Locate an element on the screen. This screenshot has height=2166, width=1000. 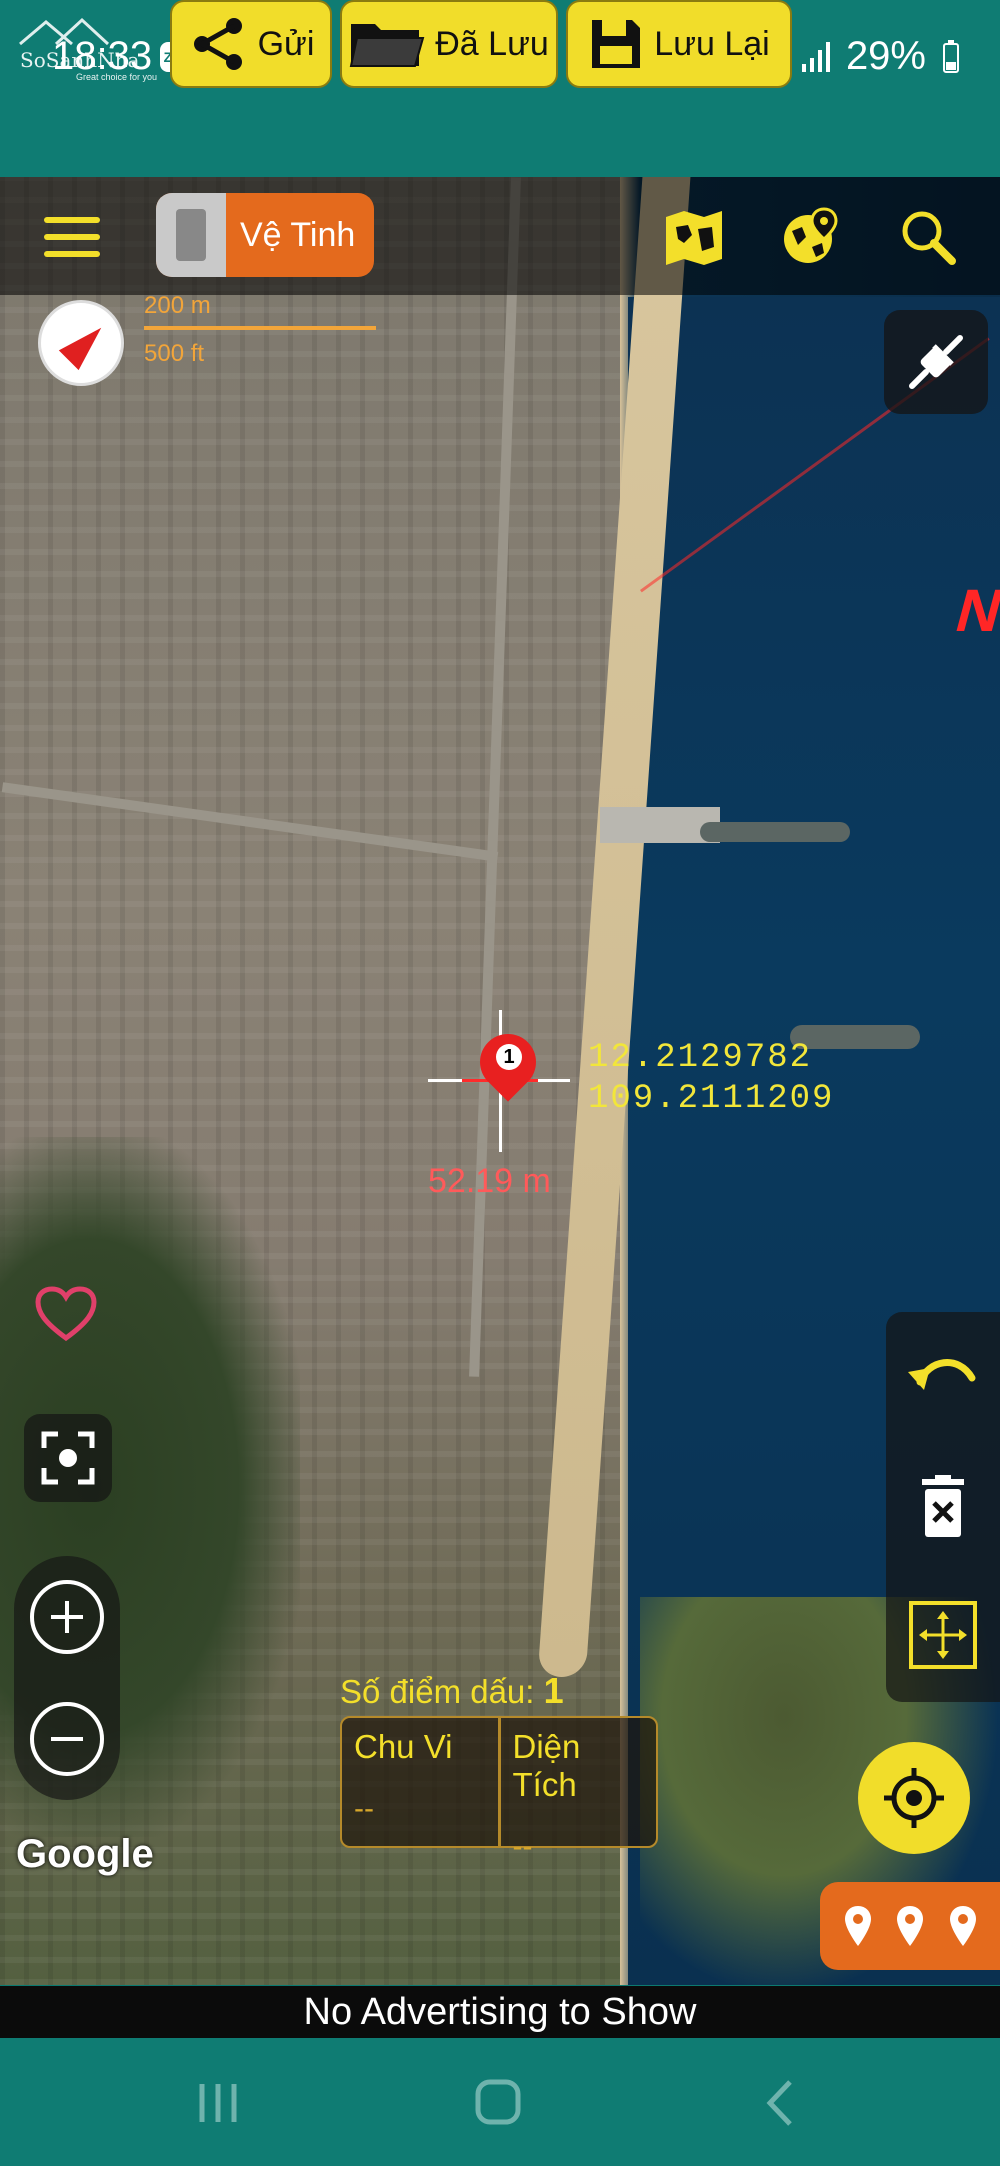
map-ship is located at coordinates (775, 832).